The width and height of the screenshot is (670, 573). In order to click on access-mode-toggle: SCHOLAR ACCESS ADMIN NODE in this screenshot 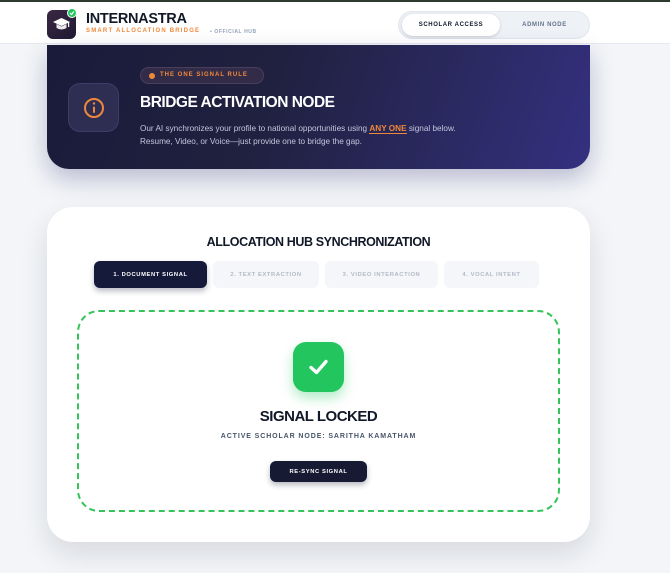, I will do `click(494, 25)`.